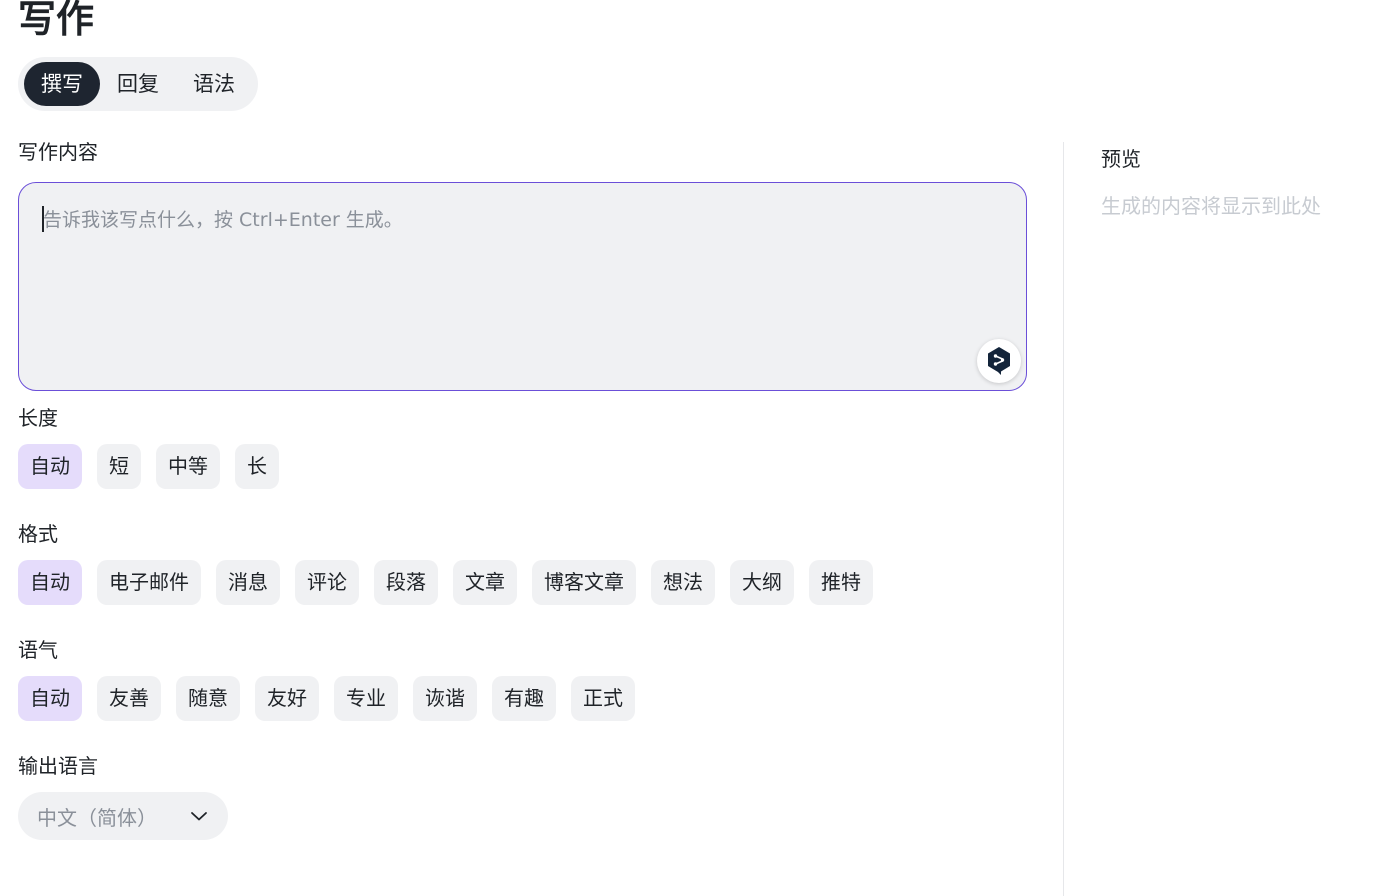 Image resolution: width=1395 pixels, height=896 pixels. Describe the element at coordinates (326, 698) in the screenshot. I see `tone-options: 自动 友善 随意 友好 专业 诙谐 有趣 正式` at that location.